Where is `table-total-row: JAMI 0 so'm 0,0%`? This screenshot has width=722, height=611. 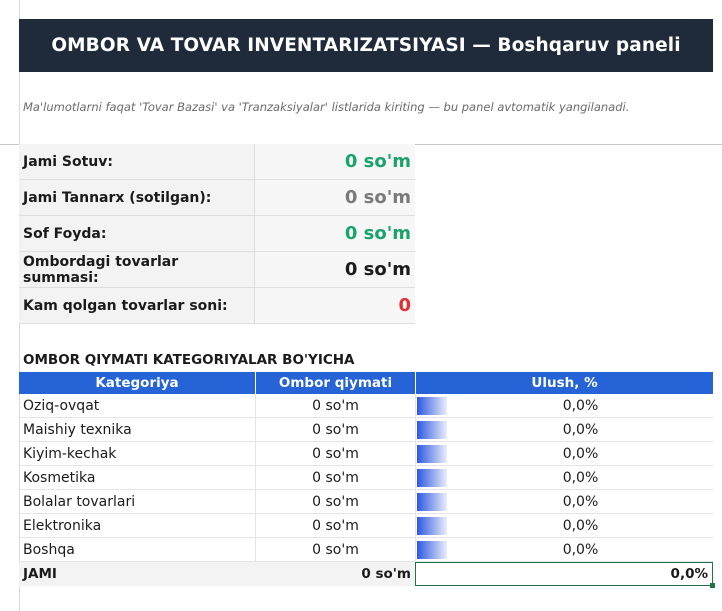 table-total-row: JAMI 0 so'm 0,0% is located at coordinates (367, 575).